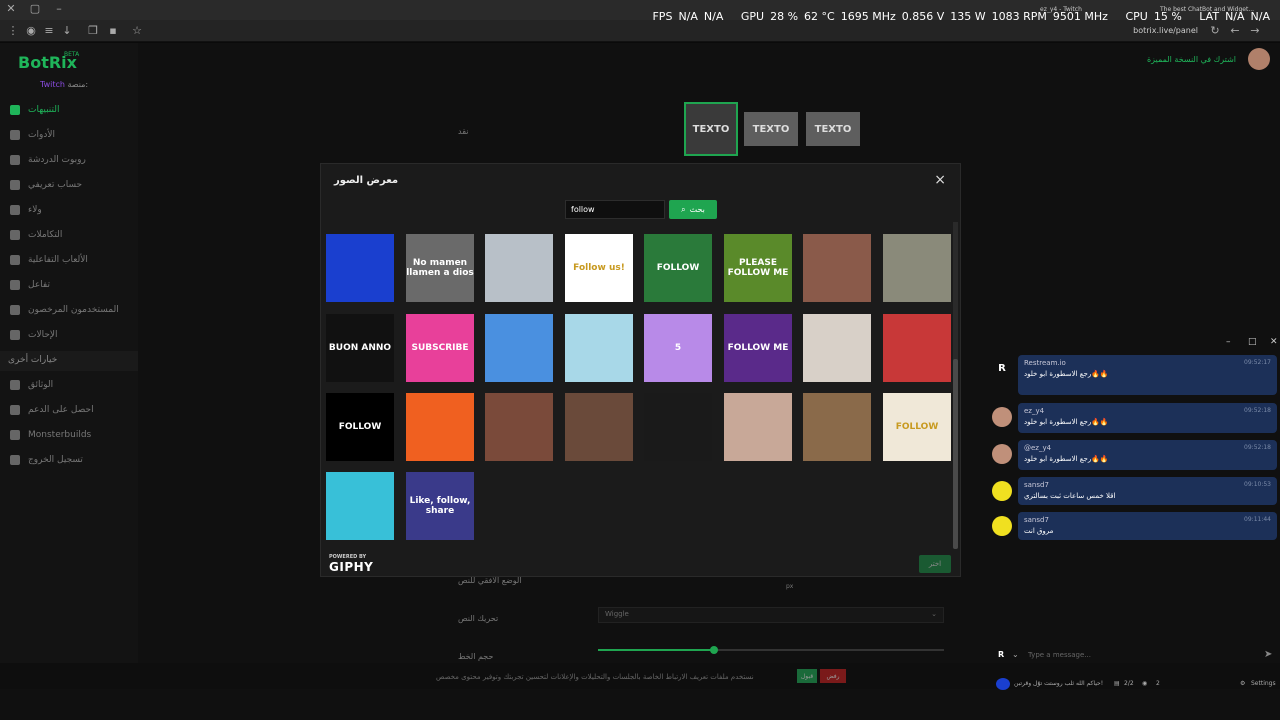 The width and height of the screenshot is (1280, 720). I want to click on gif-follow-us: Follow us!, so click(599, 268).